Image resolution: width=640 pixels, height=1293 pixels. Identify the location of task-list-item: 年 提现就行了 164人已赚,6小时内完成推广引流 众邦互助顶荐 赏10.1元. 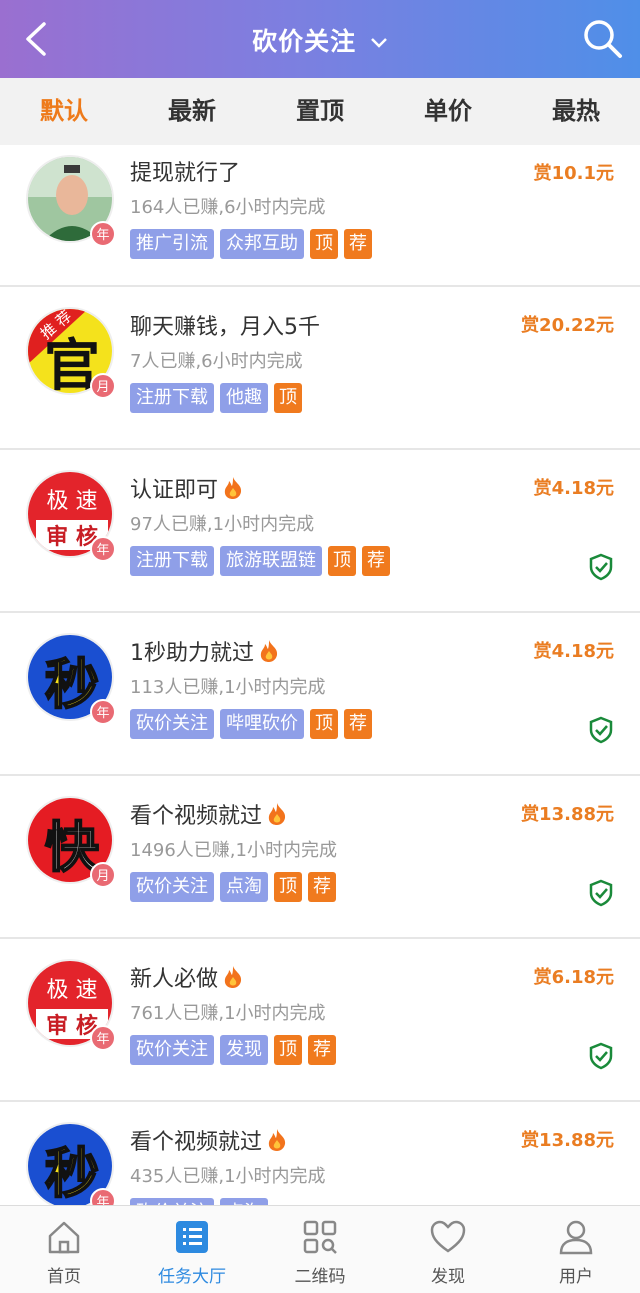
(320, 216).